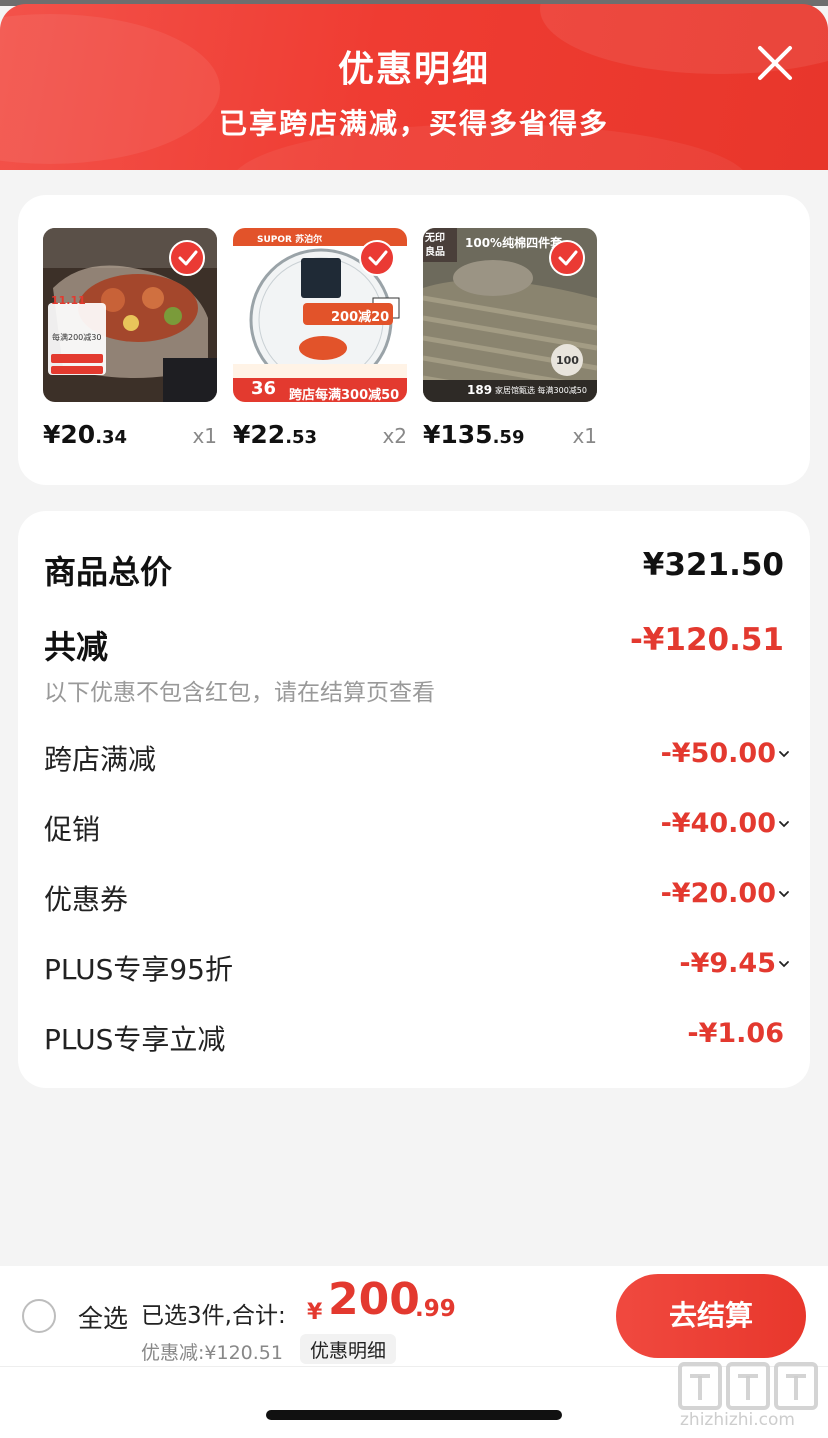  Describe the element at coordinates (76, 647) in the screenshot. I see `total-reduction-label: 共减` at that location.